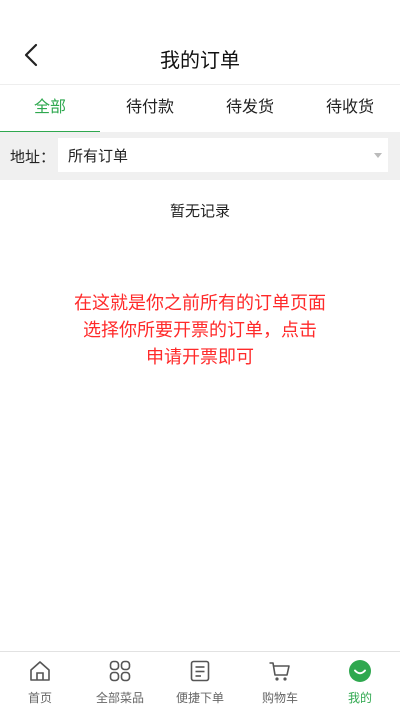  What do you see at coordinates (33, 157) in the screenshot?
I see `address-label: 地址：` at bounding box center [33, 157].